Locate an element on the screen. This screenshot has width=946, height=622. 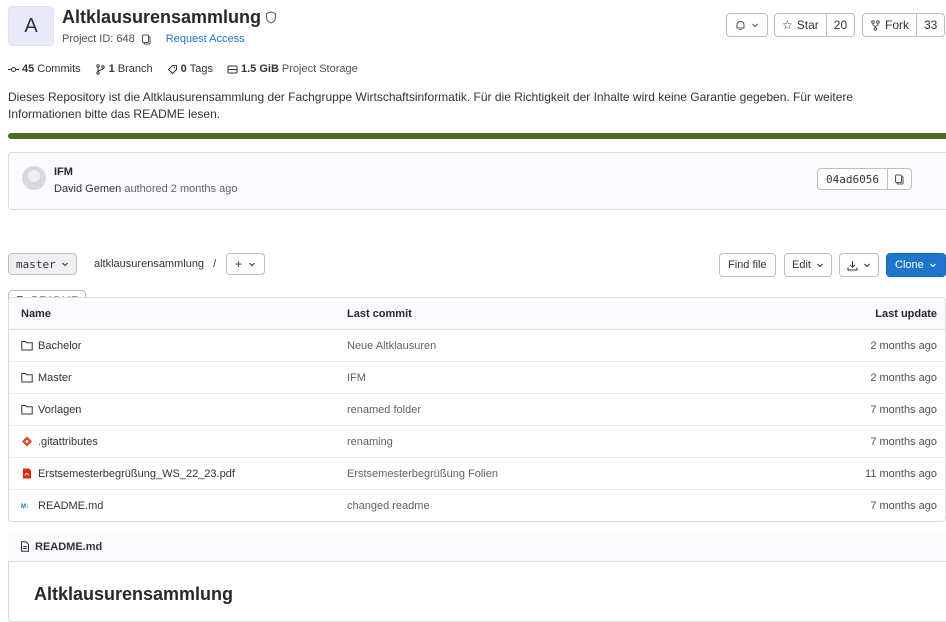
storage-stat: 1.5 GiB Project Storage is located at coordinates (292, 69).